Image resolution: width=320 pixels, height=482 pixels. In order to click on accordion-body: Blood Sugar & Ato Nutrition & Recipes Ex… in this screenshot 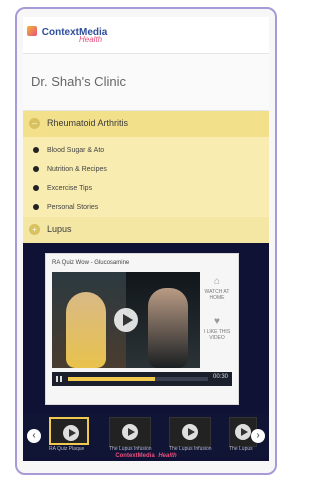, I will do `click(146, 177)`.